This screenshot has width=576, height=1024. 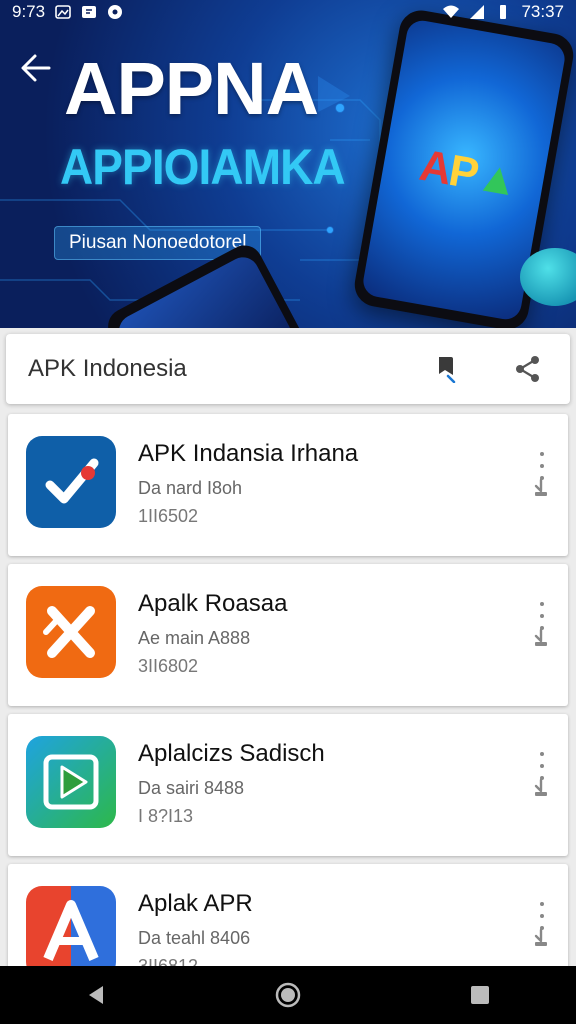 I want to click on banner-subtitle: APPIOIAMKA, so click(x=203, y=167).